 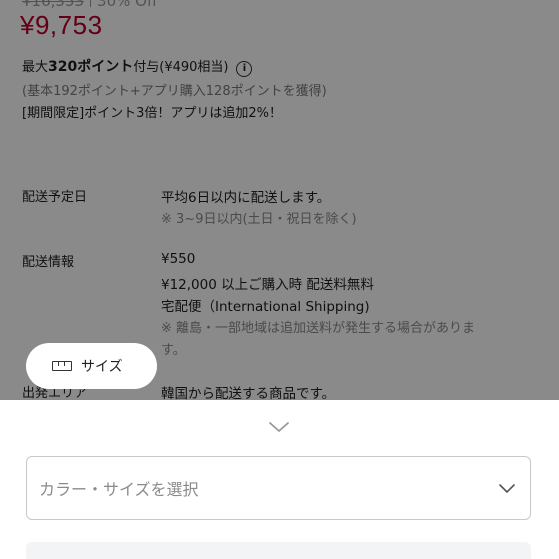 I want to click on size-guide-button: サイズ, so click(x=91, y=366).